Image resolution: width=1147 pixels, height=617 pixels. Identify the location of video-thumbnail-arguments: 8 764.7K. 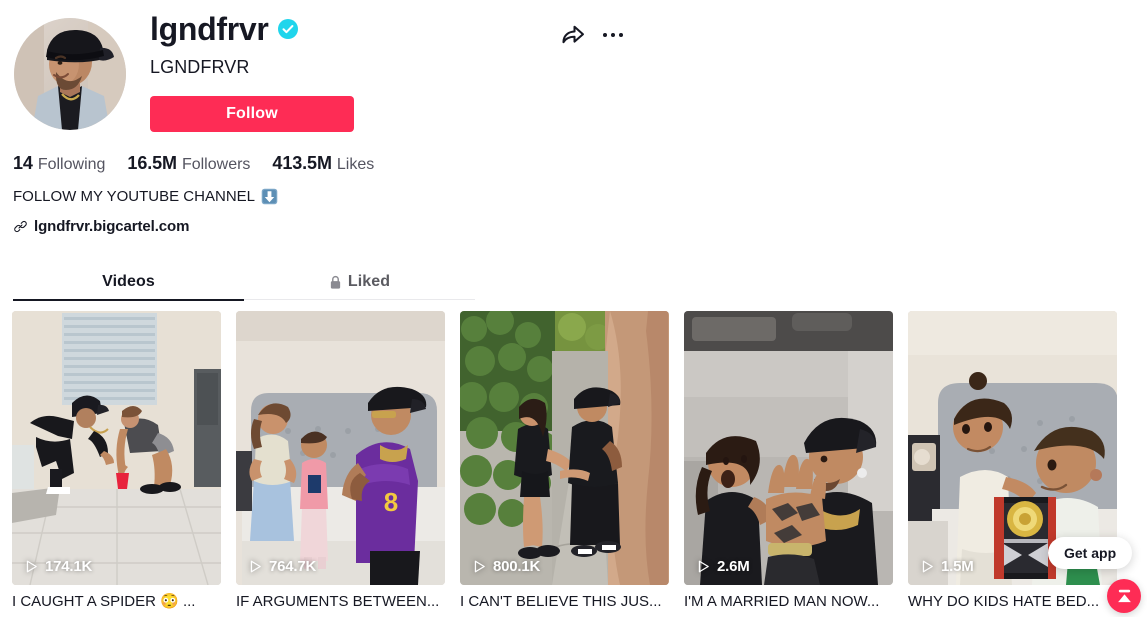
(340, 448).